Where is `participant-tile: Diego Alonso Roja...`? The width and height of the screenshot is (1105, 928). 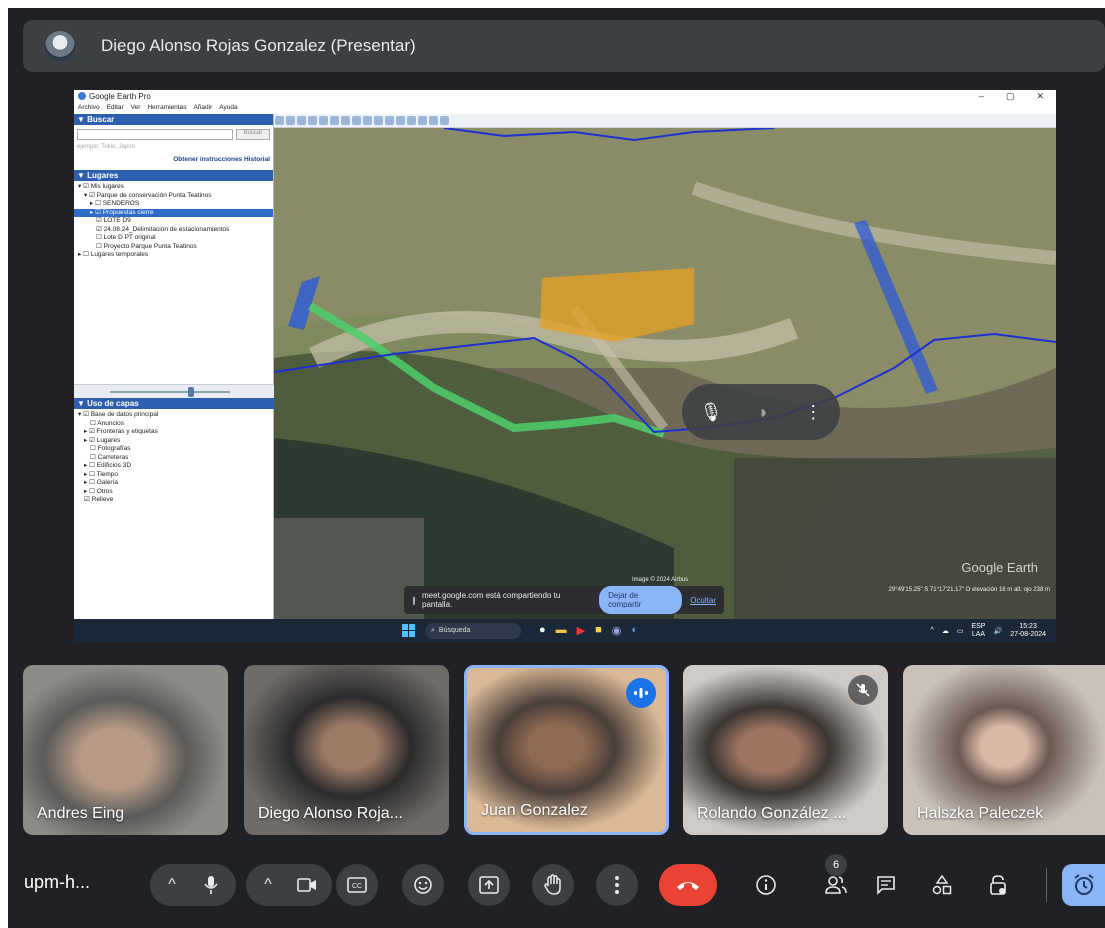 participant-tile: Diego Alonso Roja... is located at coordinates (346, 750).